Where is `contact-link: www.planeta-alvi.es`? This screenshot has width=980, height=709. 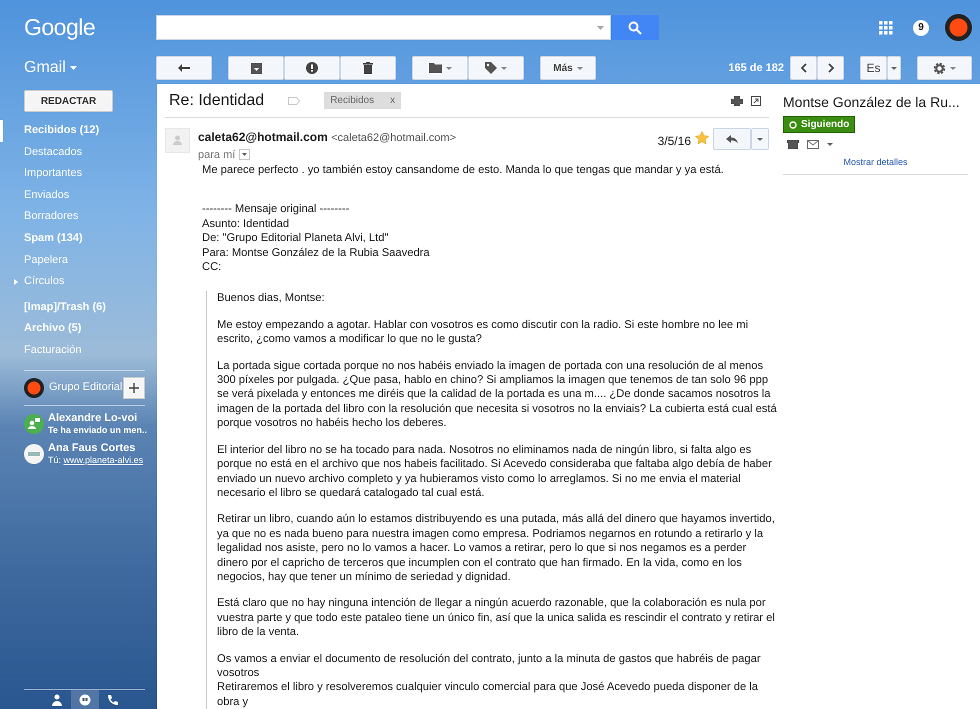 contact-link: www.planeta-alvi.es is located at coordinates (104, 459).